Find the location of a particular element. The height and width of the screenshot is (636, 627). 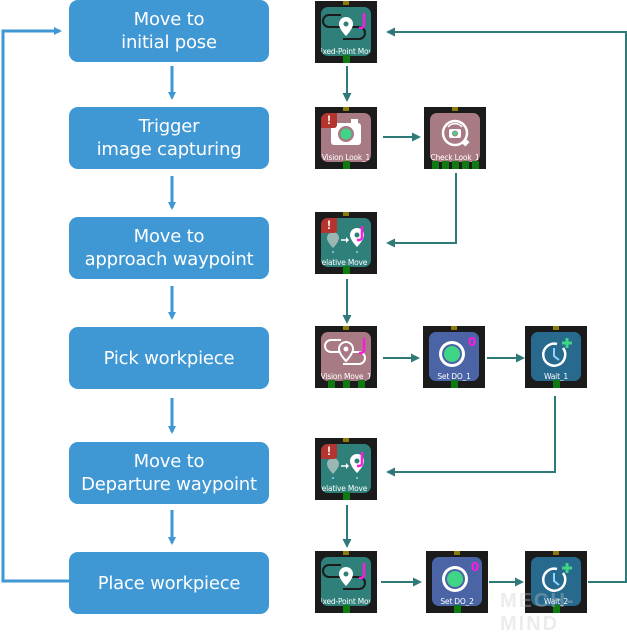

node-set-do-2: 0 Set DO_2 is located at coordinates (457, 582).